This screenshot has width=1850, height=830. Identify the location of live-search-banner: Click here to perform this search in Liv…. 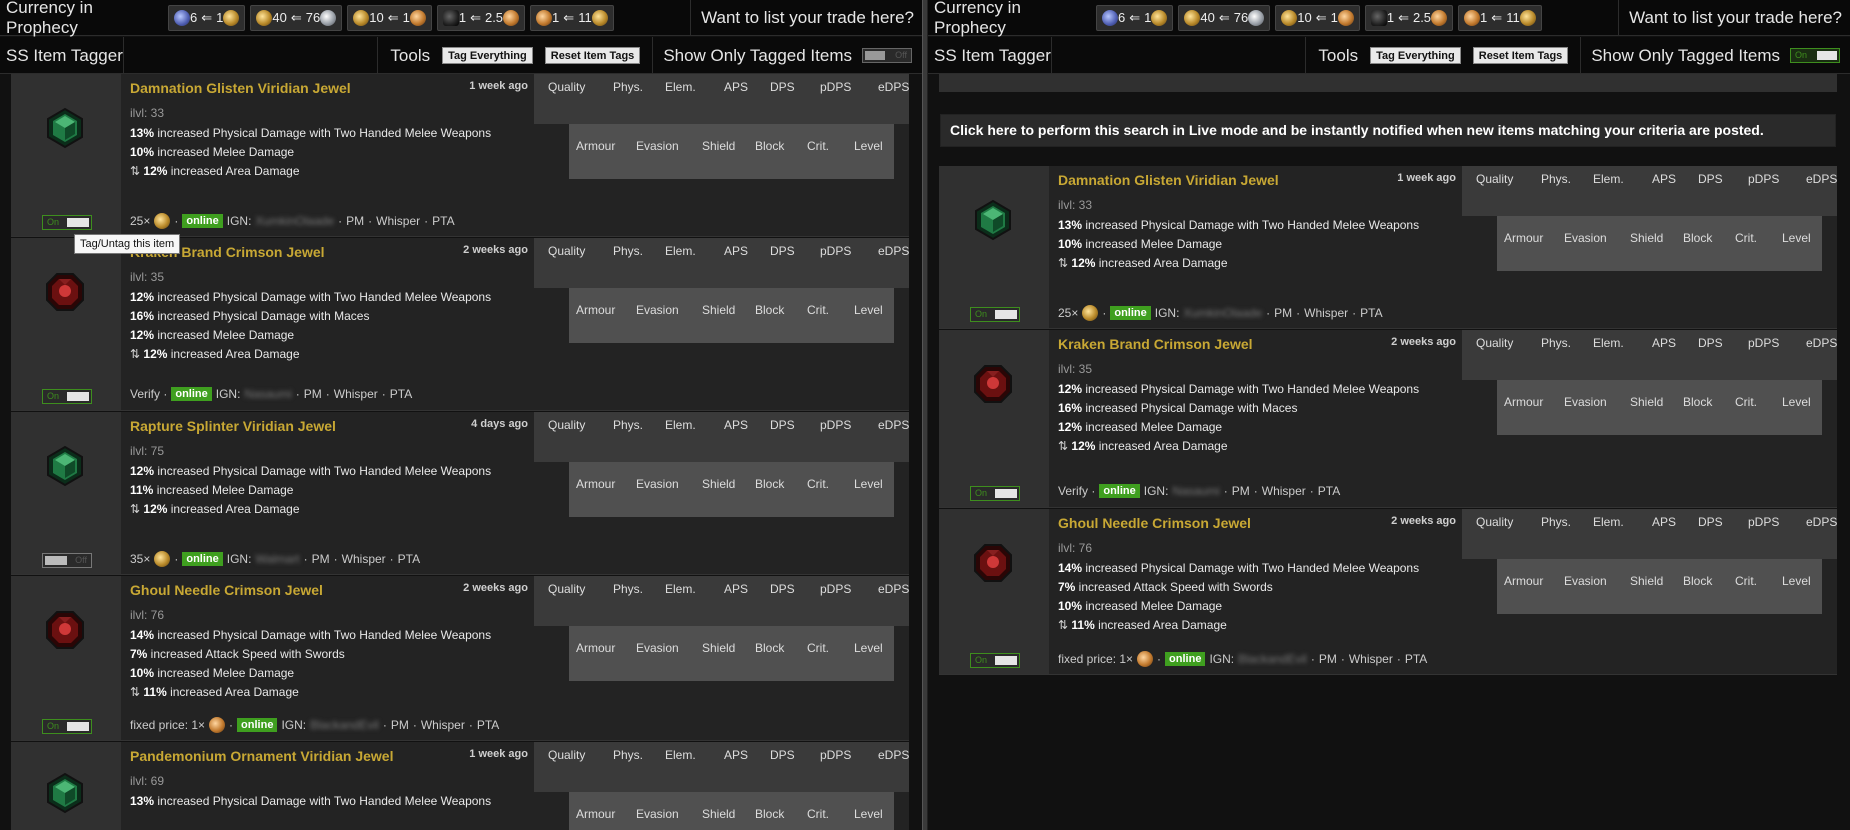
(1388, 130).